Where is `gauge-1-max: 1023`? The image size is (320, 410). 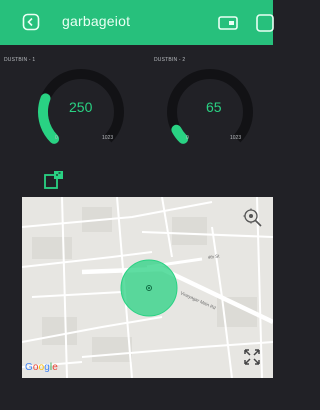 gauge-1-max: 1023 is located at coordinates (108, 138).